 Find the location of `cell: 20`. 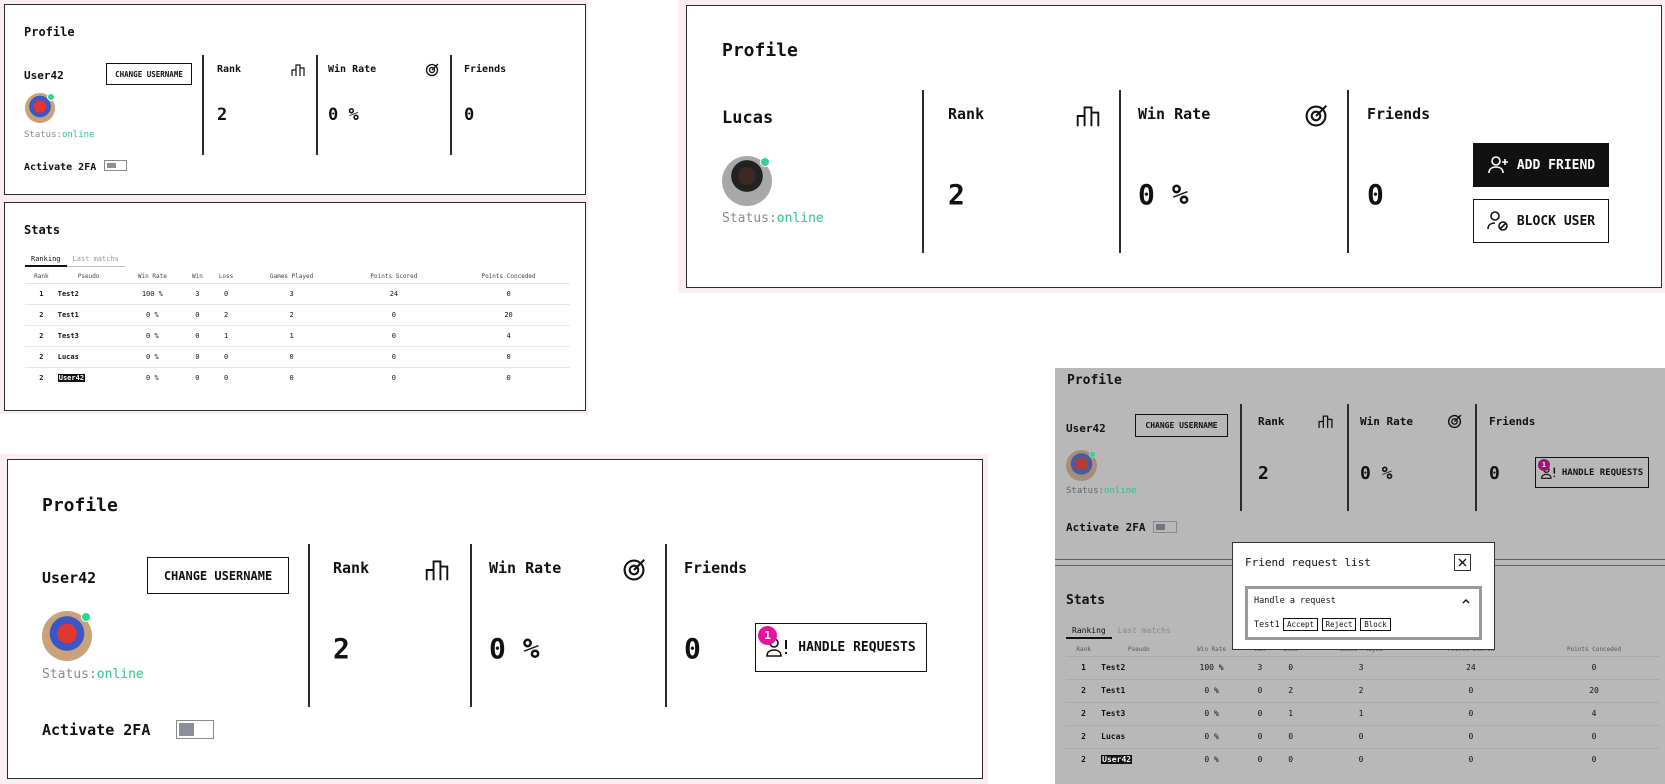

cell: 20 is located at coordinates (508, 314).